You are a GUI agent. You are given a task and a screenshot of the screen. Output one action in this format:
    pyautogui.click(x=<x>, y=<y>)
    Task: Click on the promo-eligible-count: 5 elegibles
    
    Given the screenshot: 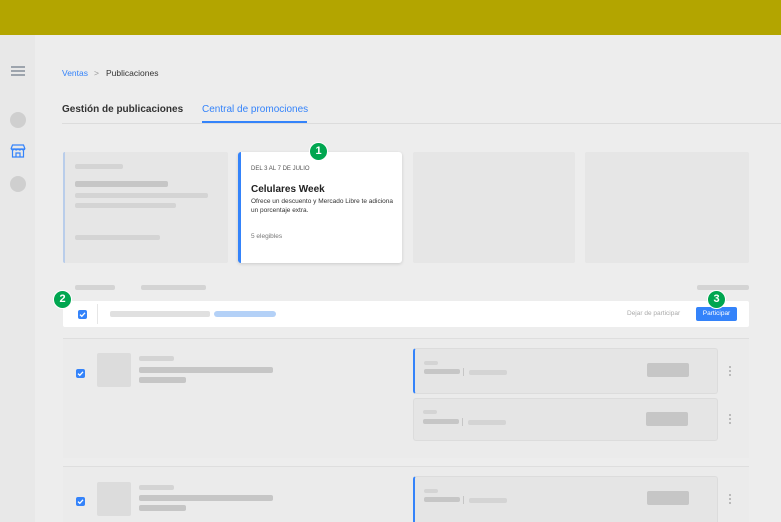 What is the action you would take?
    pyautogui.click(x=267, y=236)
    